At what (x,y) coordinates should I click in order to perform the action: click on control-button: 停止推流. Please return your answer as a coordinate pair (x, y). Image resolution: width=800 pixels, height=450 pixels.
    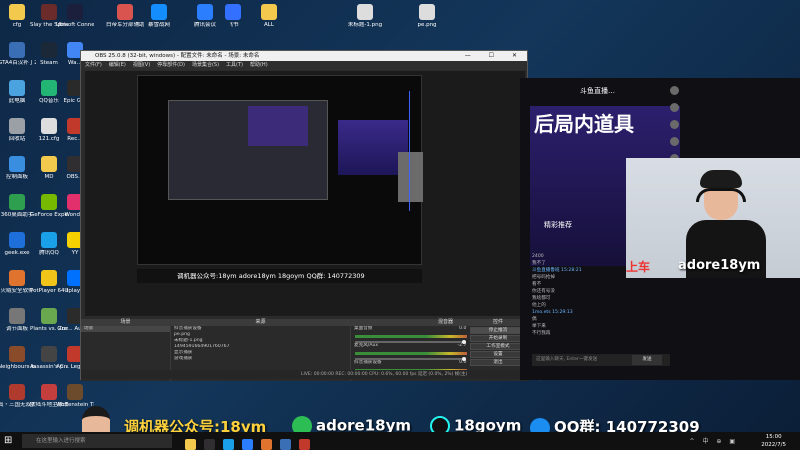
    Looking at the image, I should click on (498, 330).